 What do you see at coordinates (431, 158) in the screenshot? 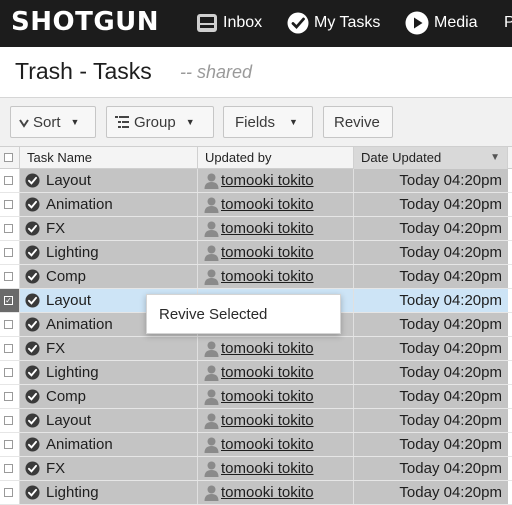
I see `column-header-date-updated: Date Updated ▼` at bounding box center [431, 158].